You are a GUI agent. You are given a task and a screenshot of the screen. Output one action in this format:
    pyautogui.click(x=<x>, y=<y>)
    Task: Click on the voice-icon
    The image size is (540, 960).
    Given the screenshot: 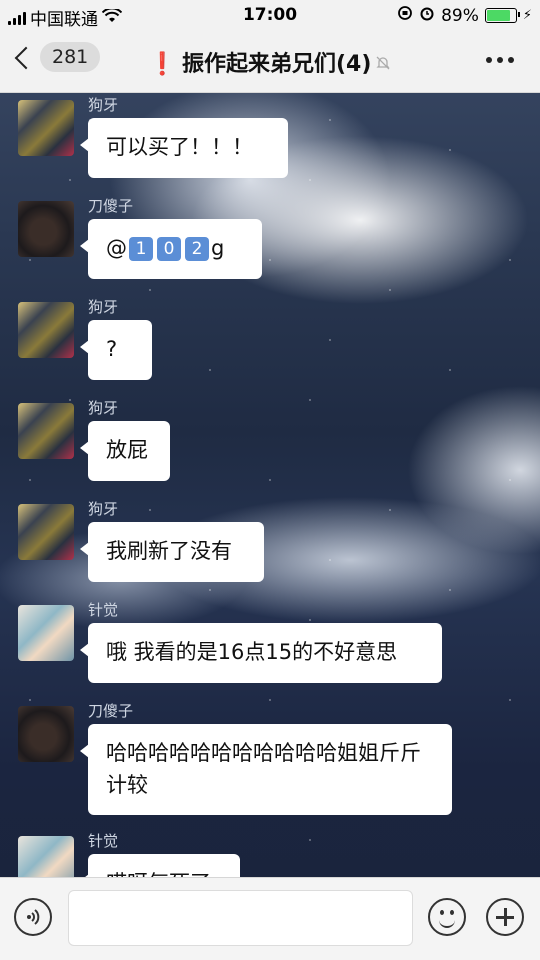 What is the action you would take?
    pyautogui.click(x=33, y=917)
    